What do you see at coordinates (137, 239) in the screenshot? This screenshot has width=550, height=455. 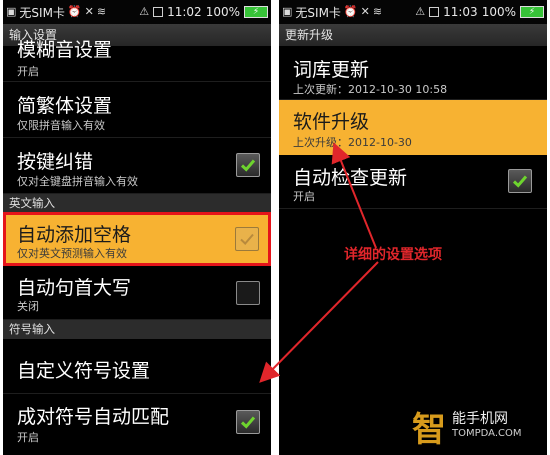 I see `setting-auto-space: 自动添加空格 仅对英文预测输入有效` at bounding box center [137, 239].